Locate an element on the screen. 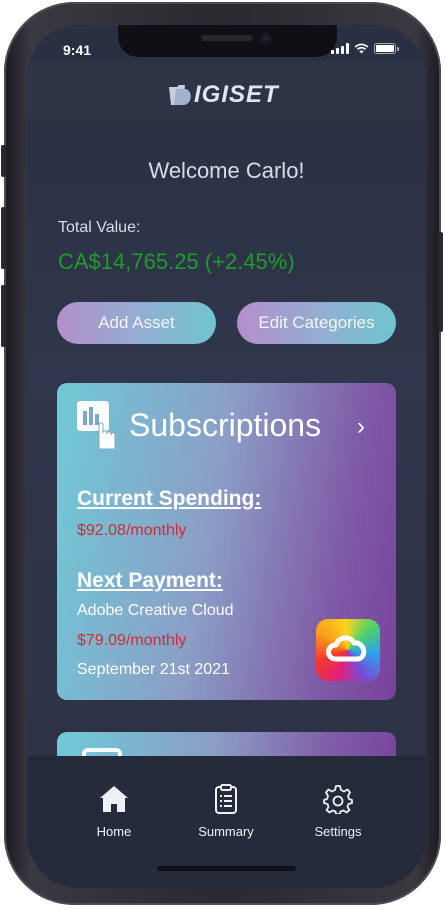 This screenshot has width=445, height=909. tab-home-label: Home is located at coordinates (114, 831).